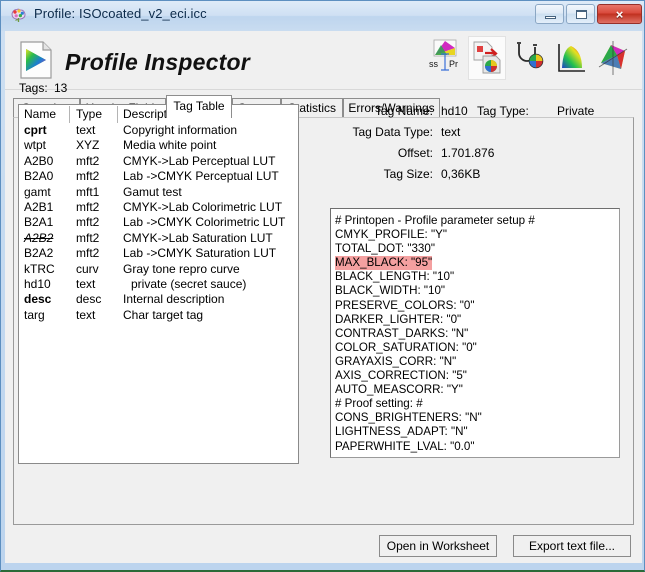 Image resolution: width=645 pixels, height=572 pixels. I want to click on window-controls: ×, so click(588, 14).